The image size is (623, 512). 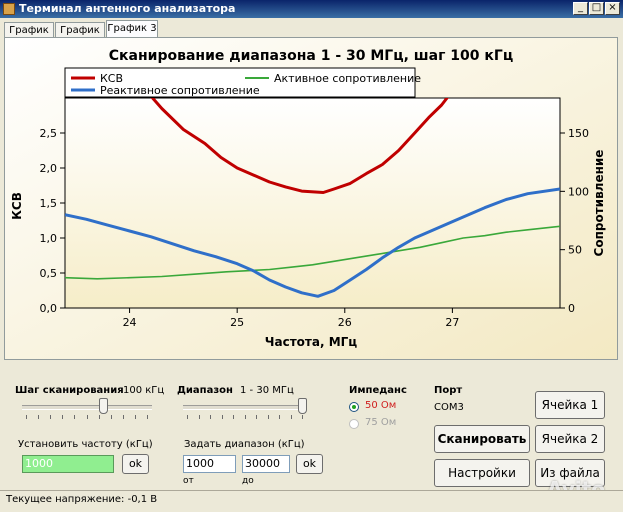 I want to click on tab-graph-2: График 2, so click(x=80, y=36).